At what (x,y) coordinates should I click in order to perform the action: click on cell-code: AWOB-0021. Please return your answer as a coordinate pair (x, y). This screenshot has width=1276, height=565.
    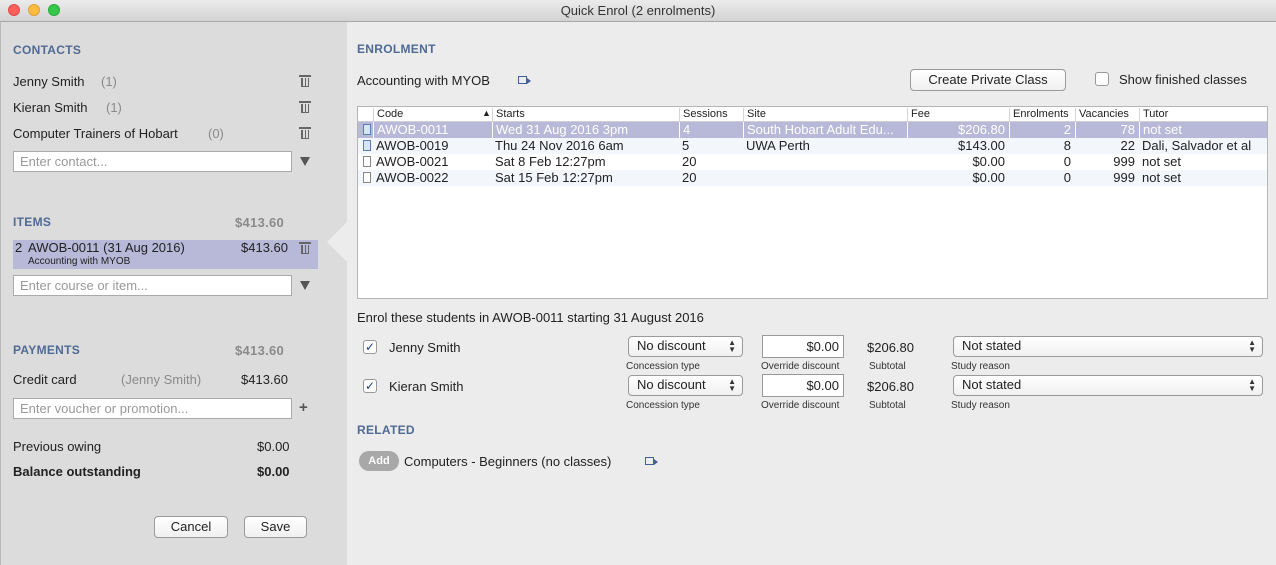
    Looking at the image, I should click on (412, 161).